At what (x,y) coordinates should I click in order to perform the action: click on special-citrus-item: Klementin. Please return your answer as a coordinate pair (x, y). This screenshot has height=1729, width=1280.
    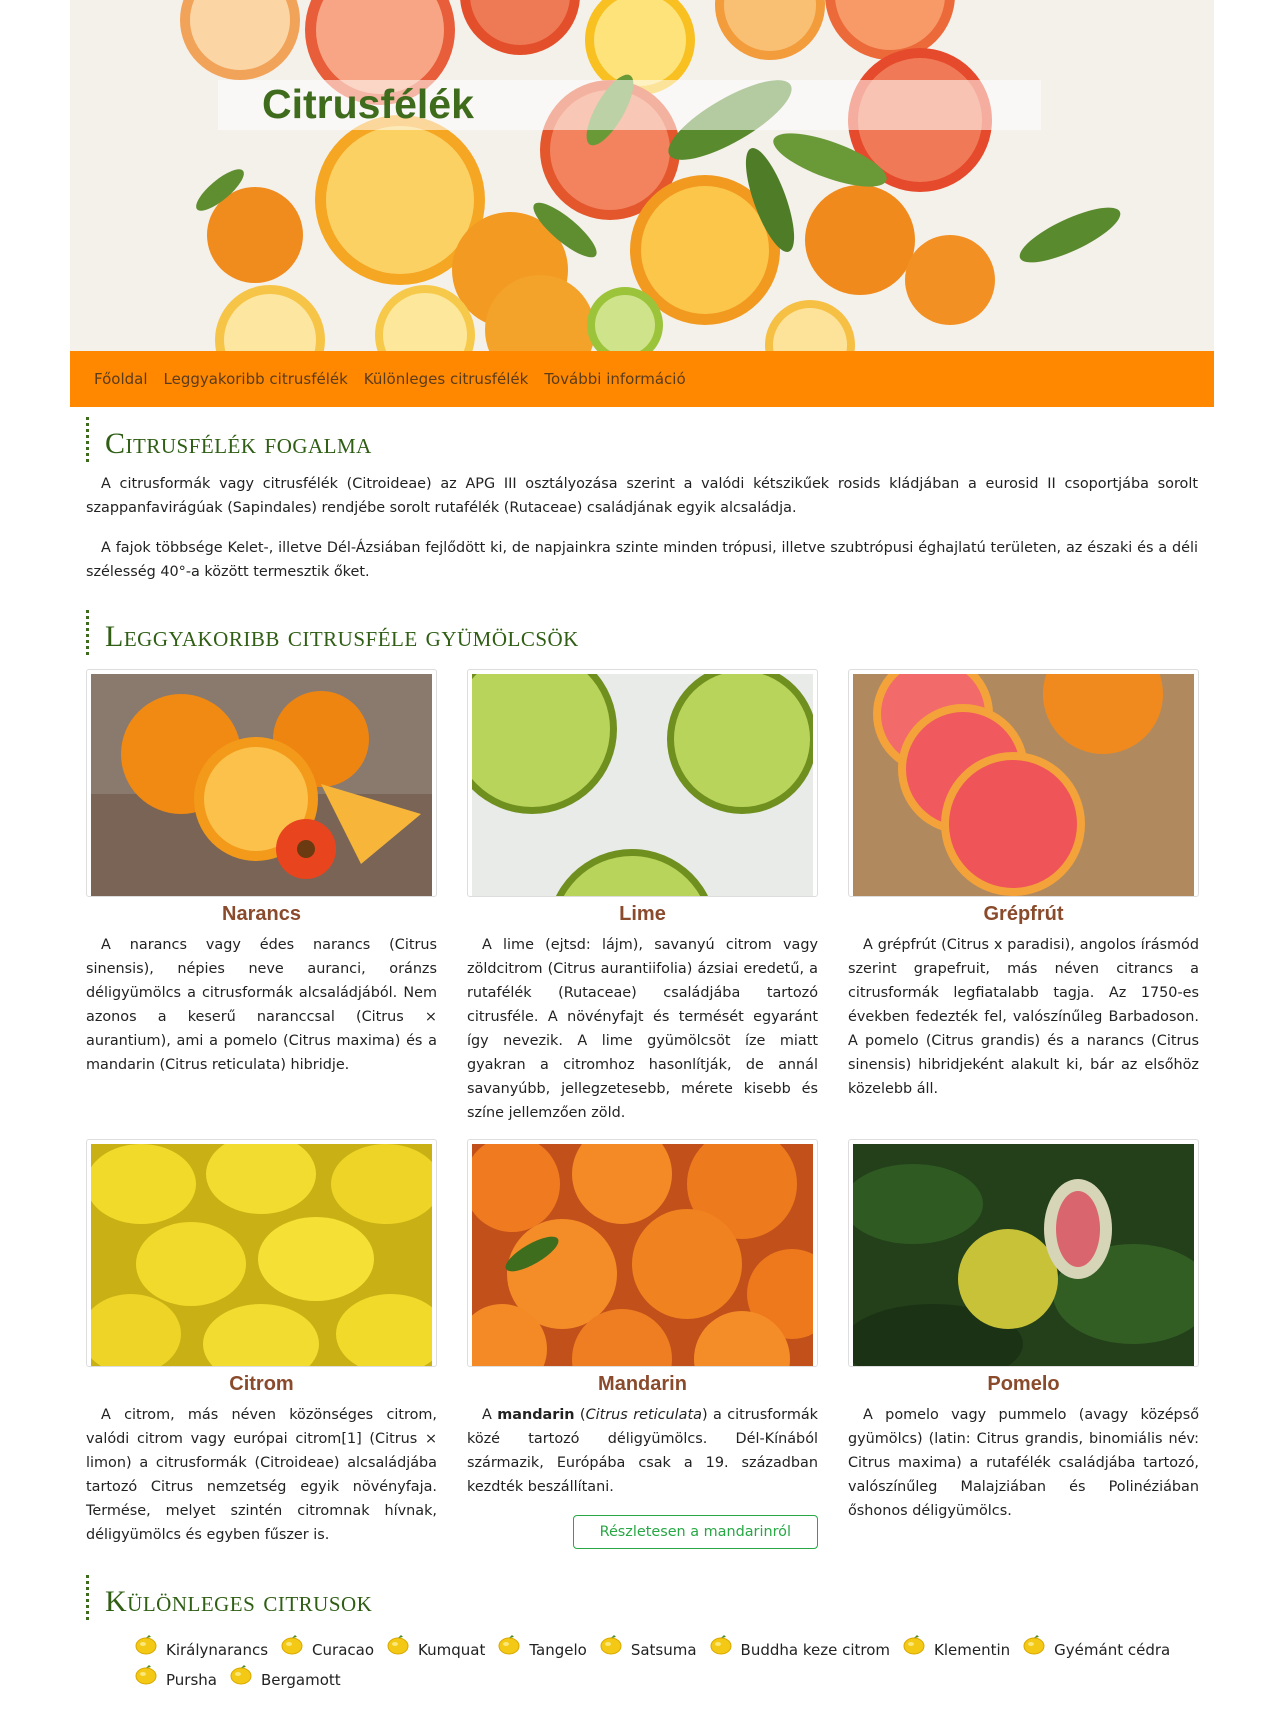
    Looking at the image, I should click on (956, 1645).